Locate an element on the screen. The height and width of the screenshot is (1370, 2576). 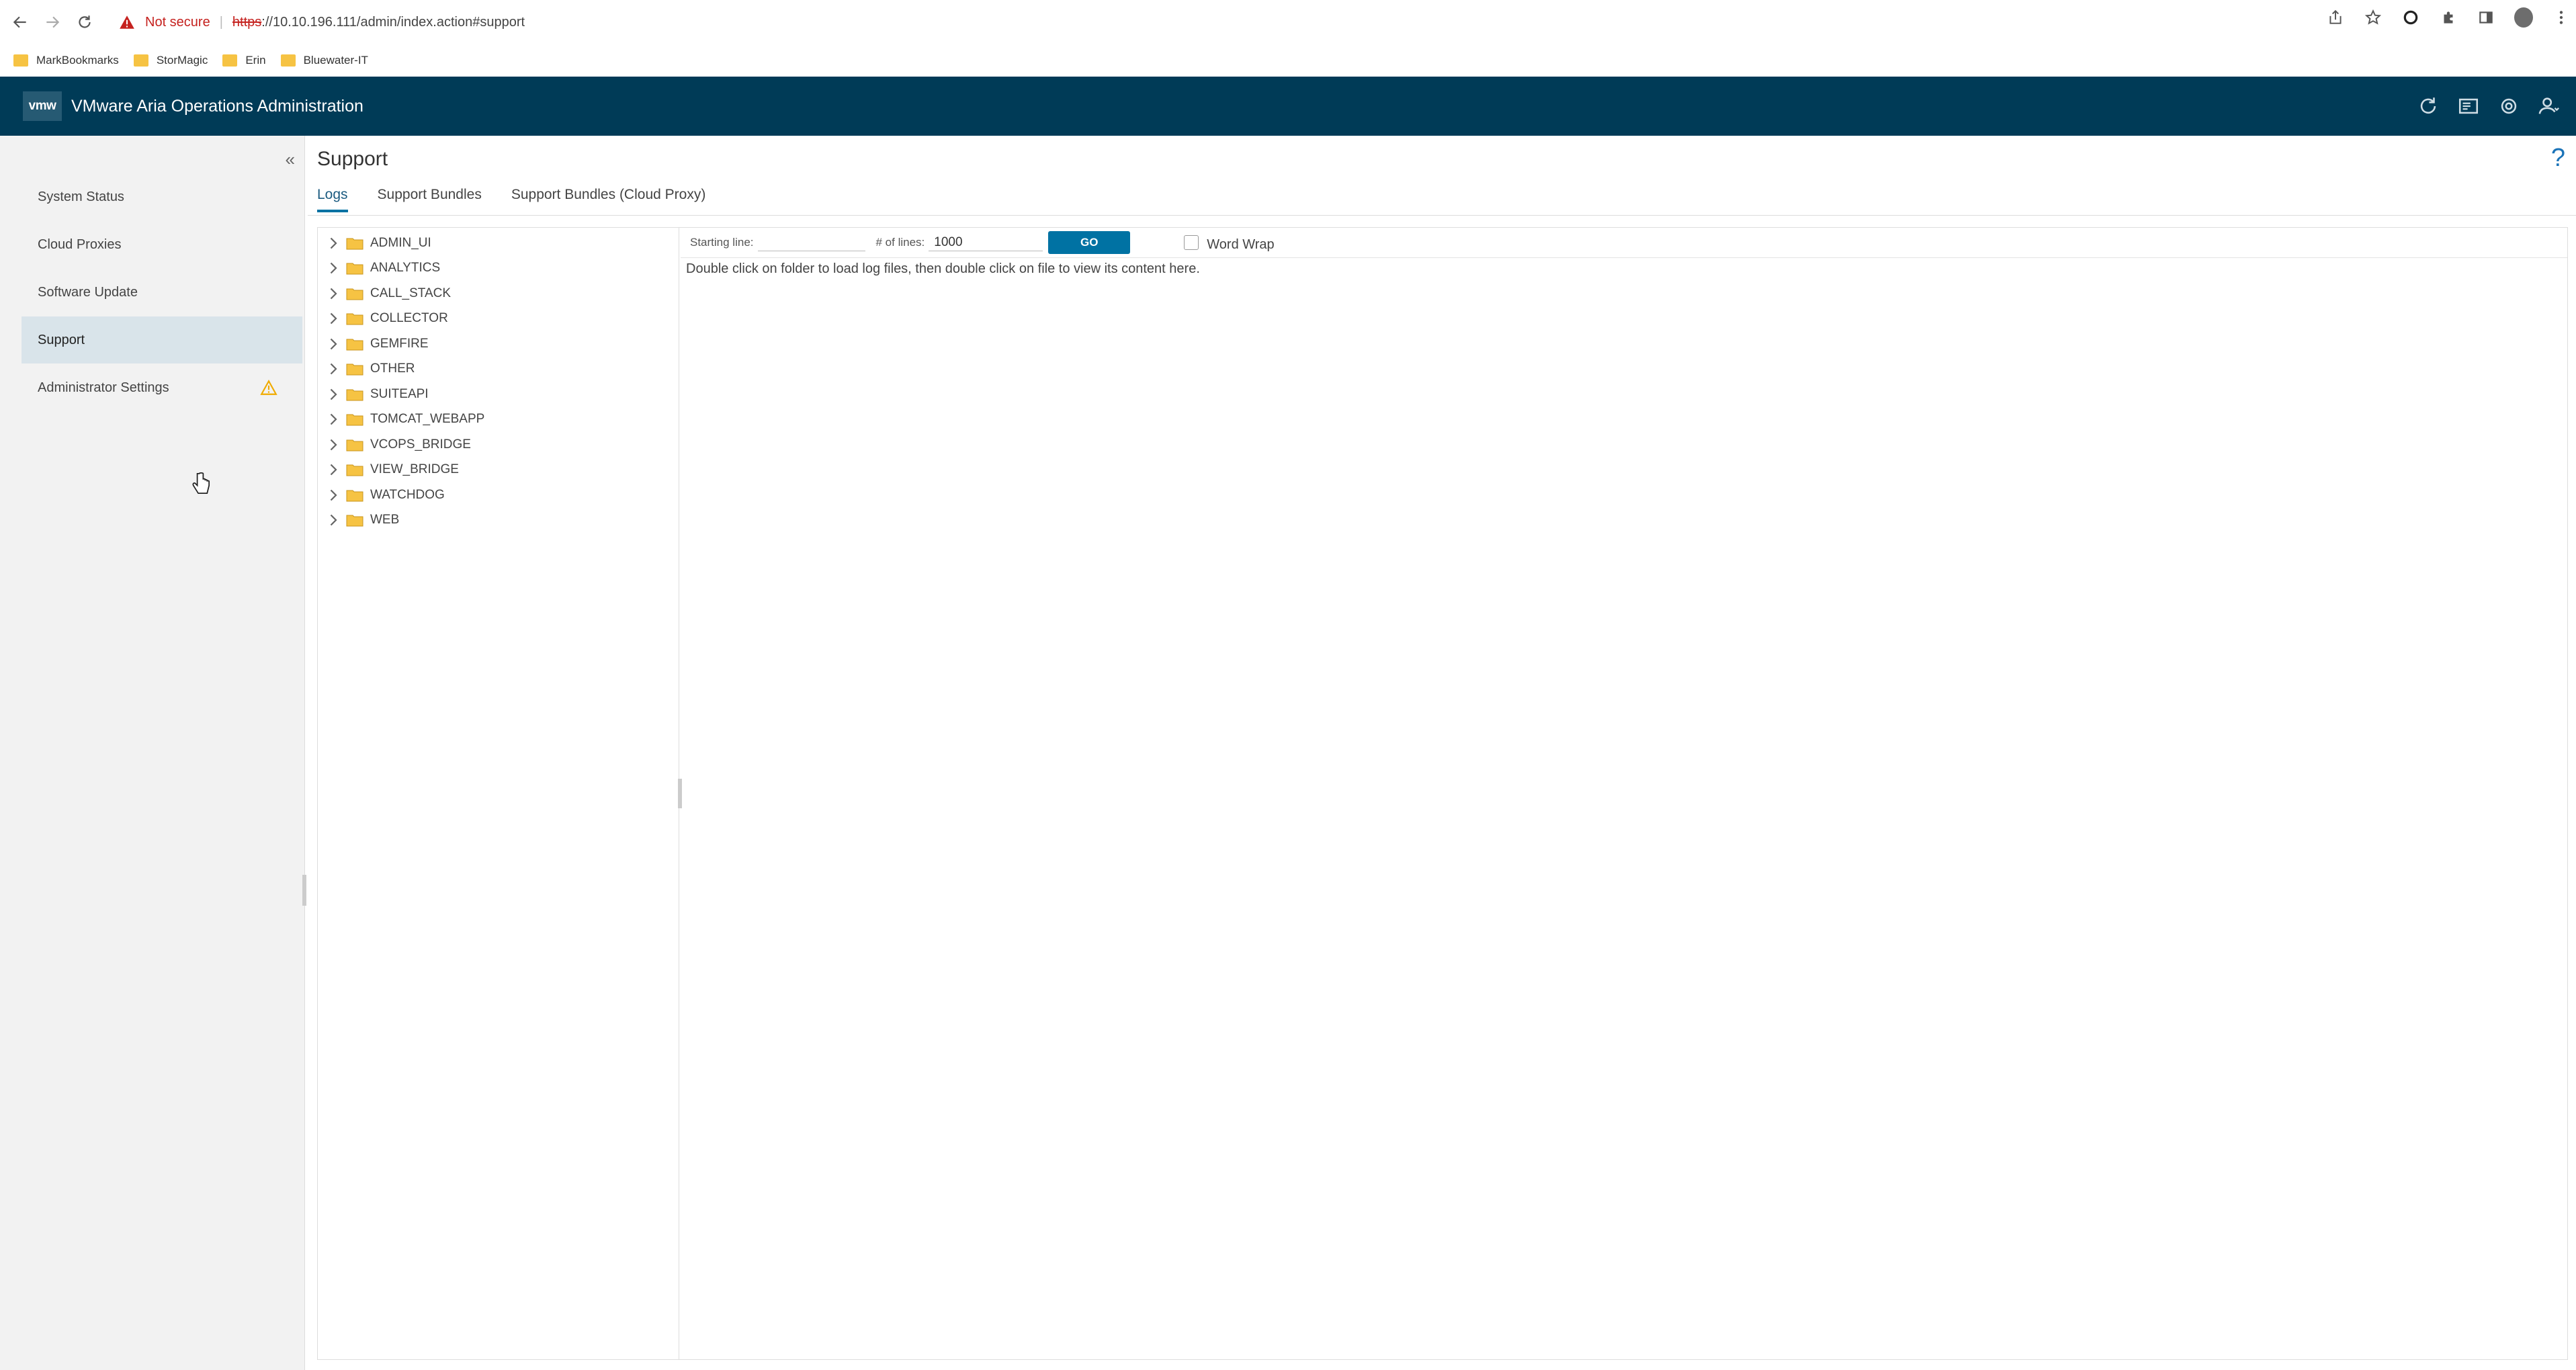
settings-button is located at coordinates (2509, 106).